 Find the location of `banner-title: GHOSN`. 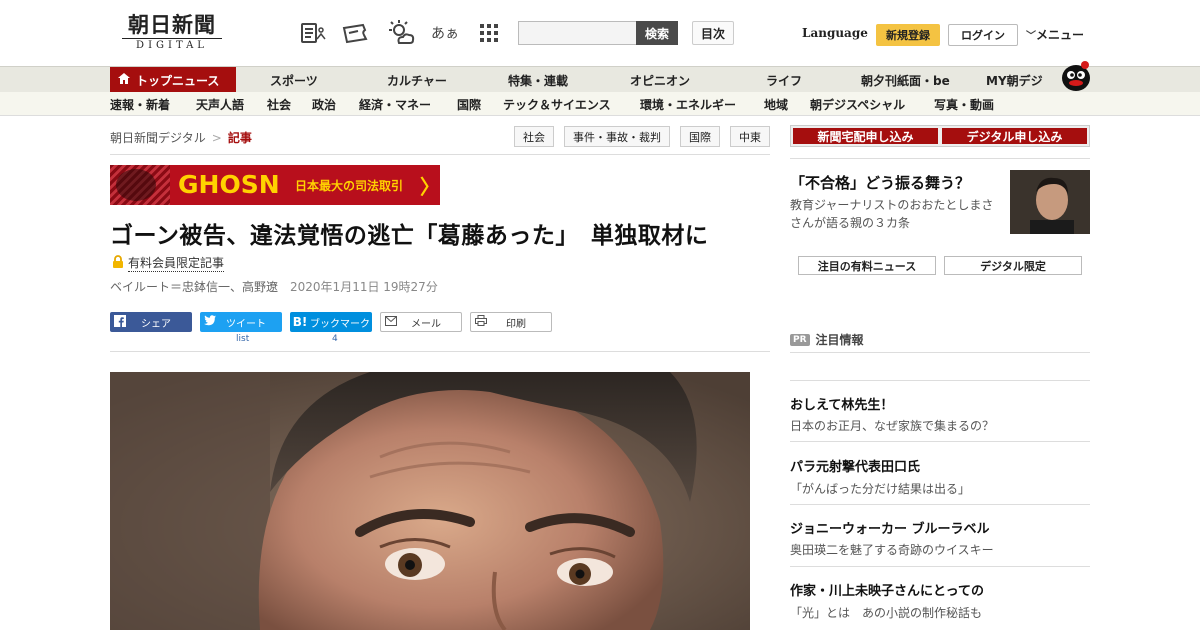

banner-title: GHOSN is located at coordinates (229, 184).